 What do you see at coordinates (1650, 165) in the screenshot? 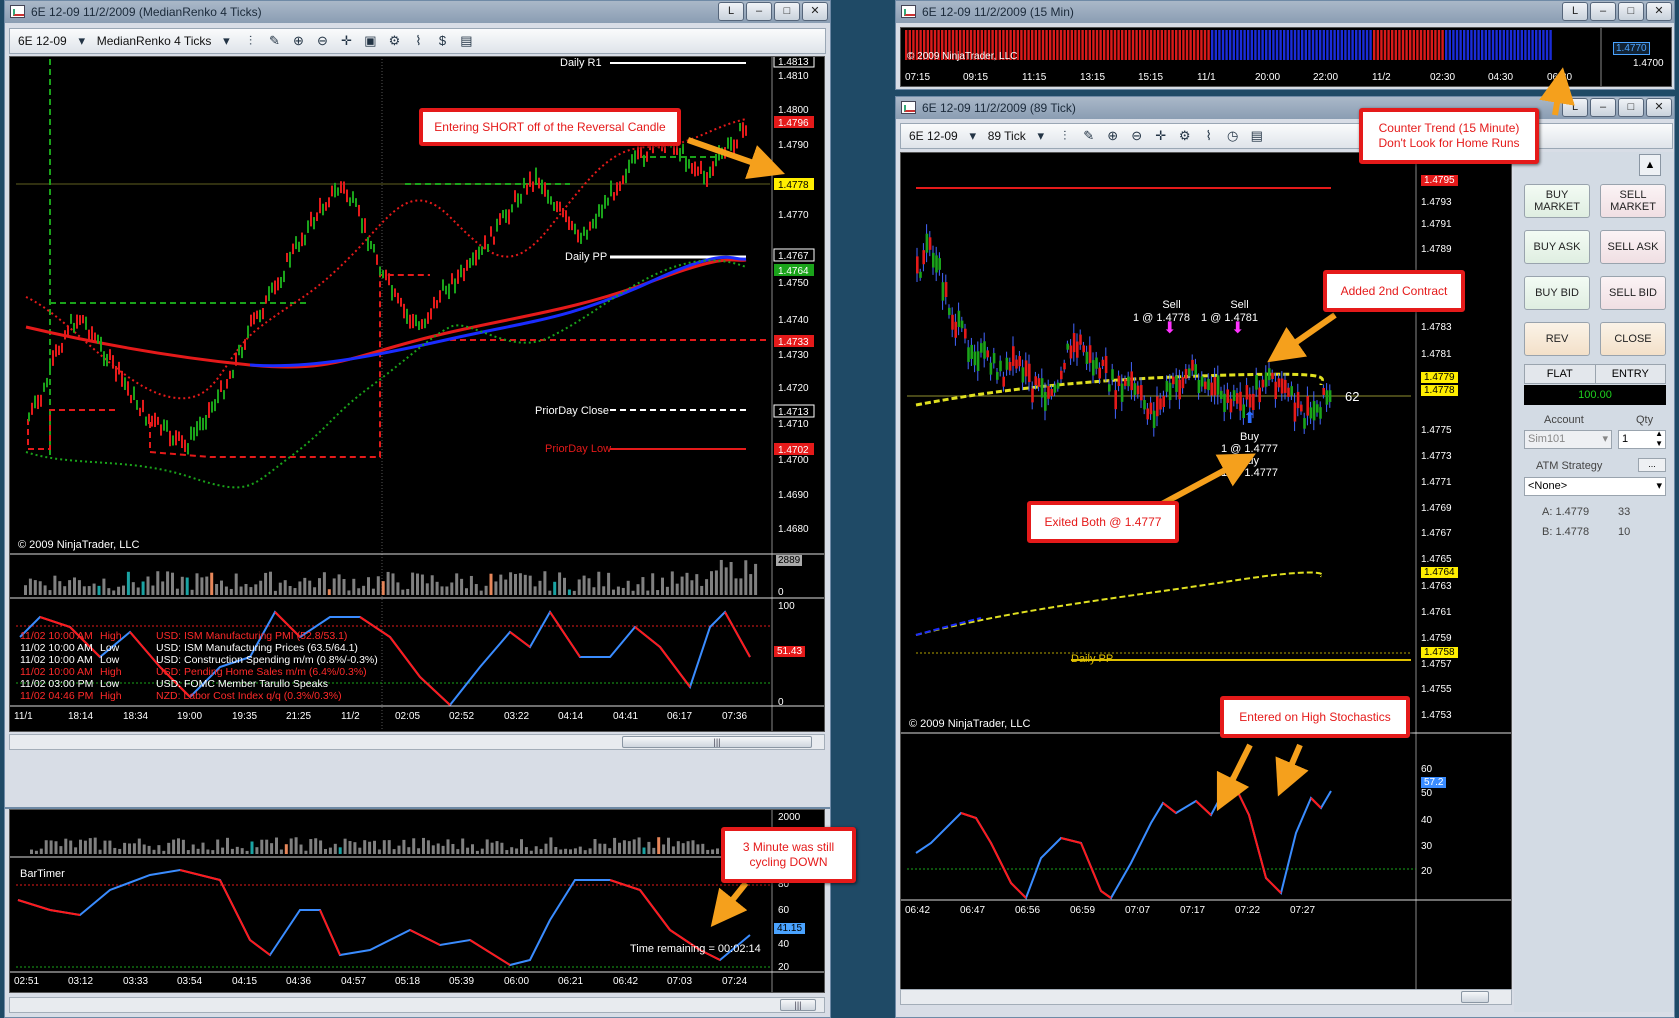
I see `collapse-panel-button: ▲` at bounding box center [1650, 165].